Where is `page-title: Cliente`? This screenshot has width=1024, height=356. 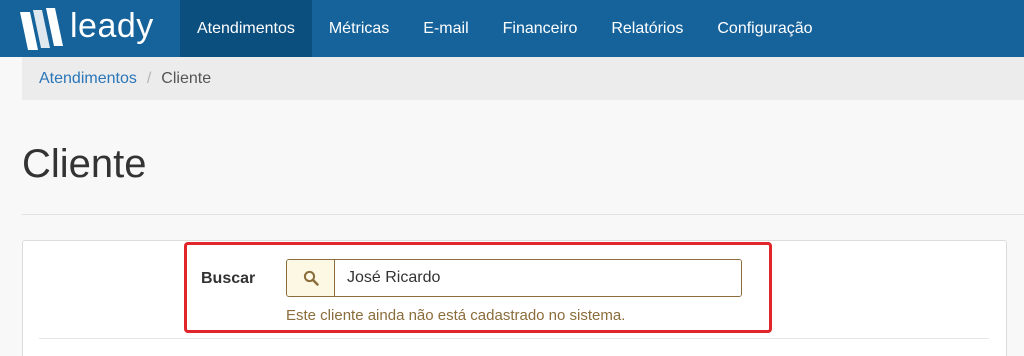 page-title: Cliente is located at coordinates (84, 164).